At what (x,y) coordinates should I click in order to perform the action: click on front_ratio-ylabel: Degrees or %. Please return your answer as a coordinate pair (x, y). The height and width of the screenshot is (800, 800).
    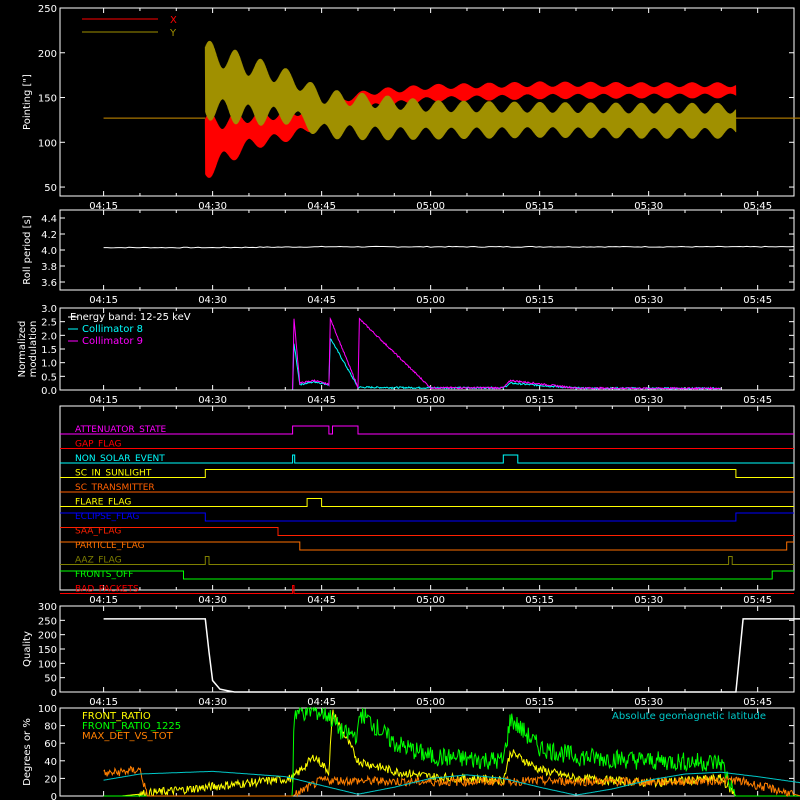
    Looking at the image, I should click on (27, 752).